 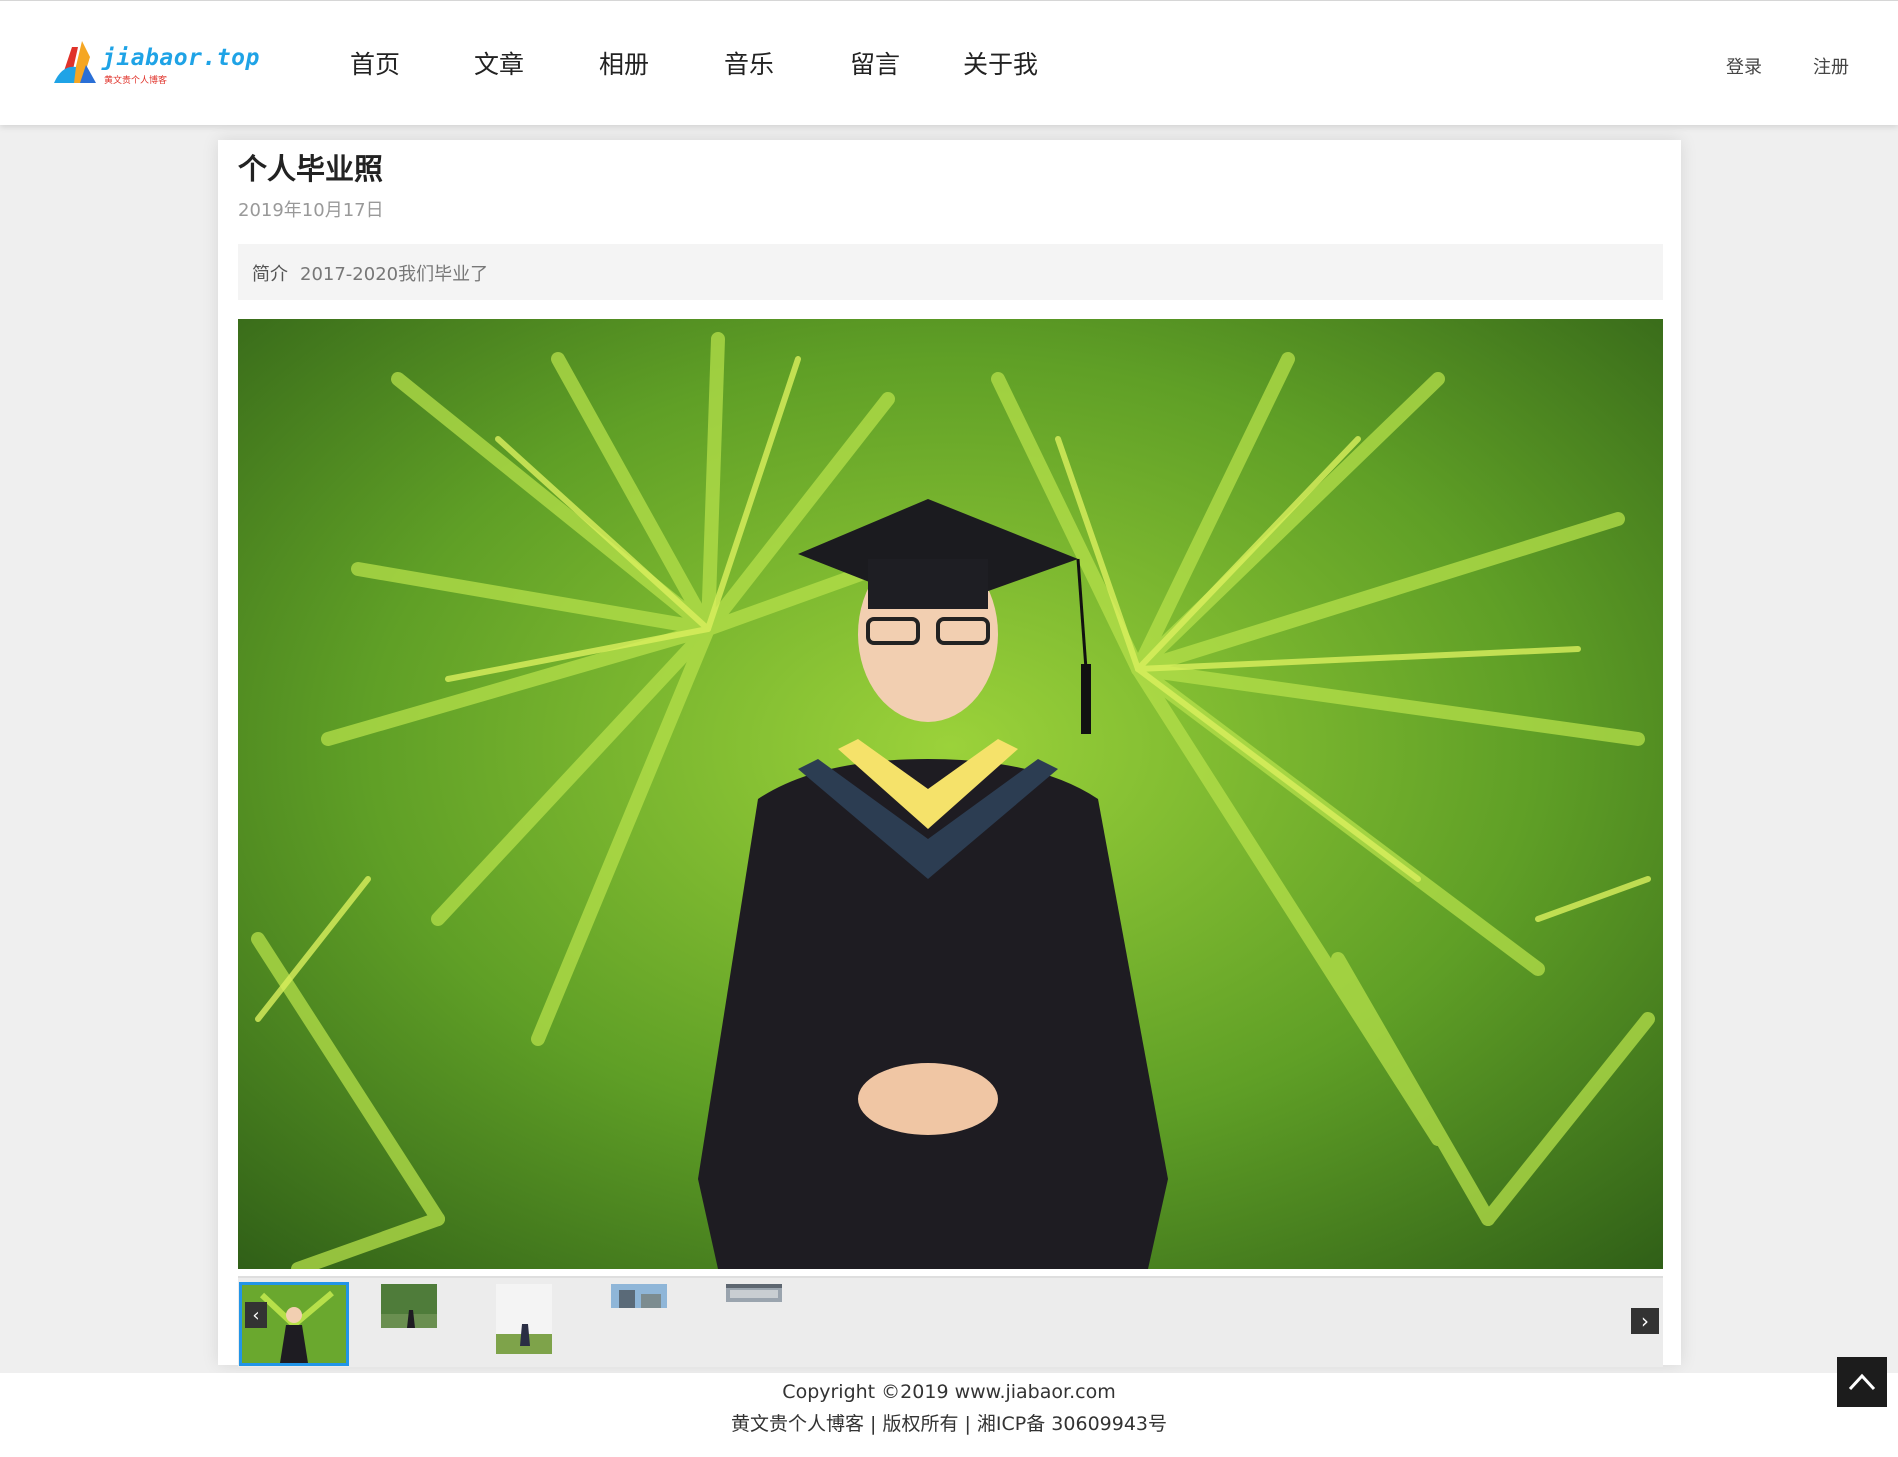 I want to click on thumbnail-5-image, so click(x=754, y=1293).